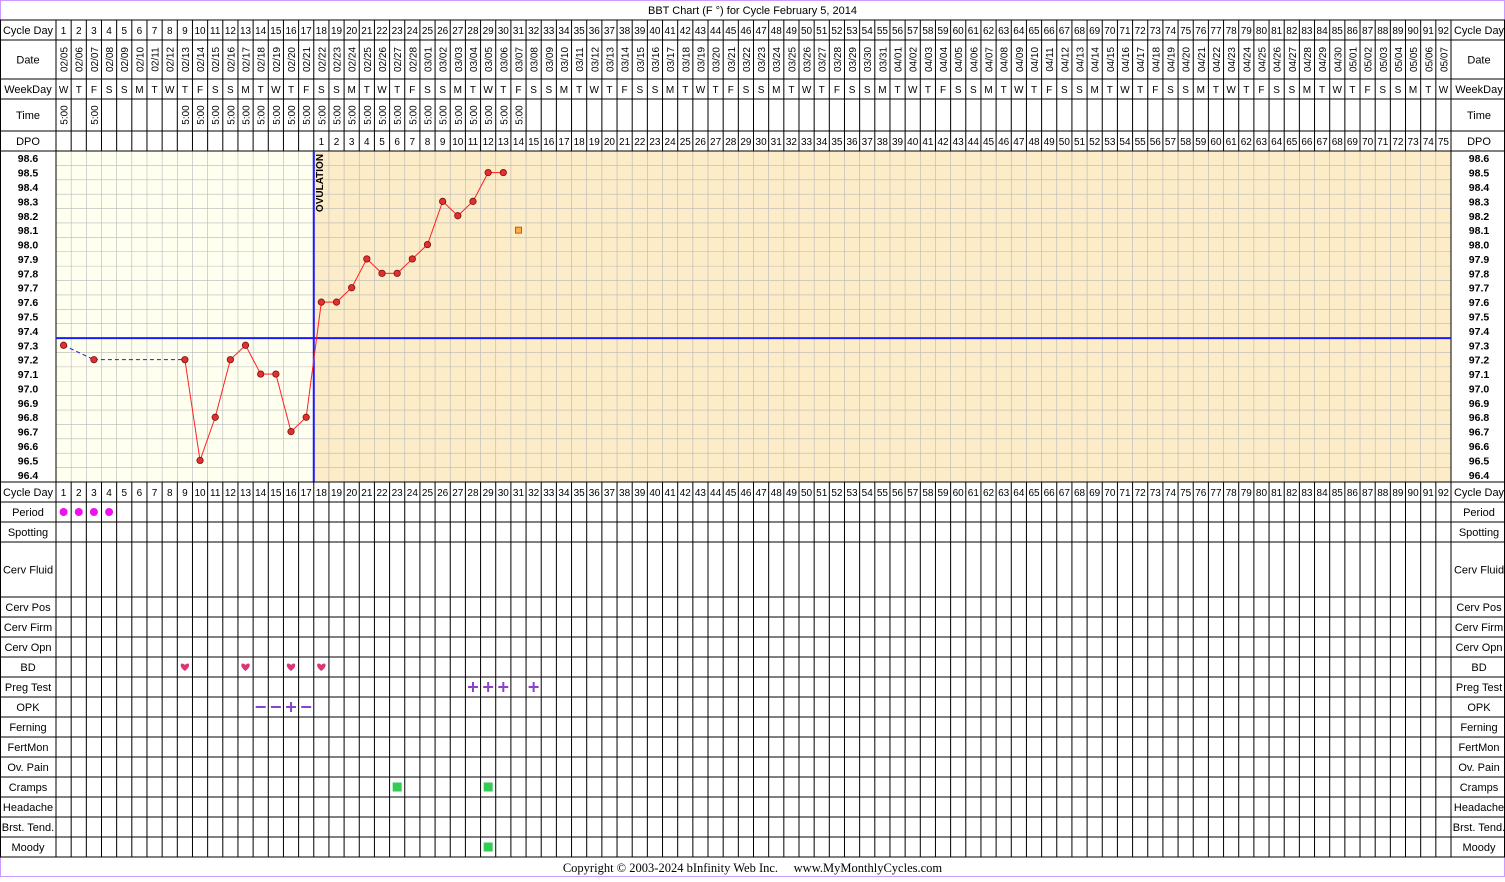 This screenshot has width=1505, height=882. I want to click on temp-axis-label-right: 97.3, so click(1479, 346).